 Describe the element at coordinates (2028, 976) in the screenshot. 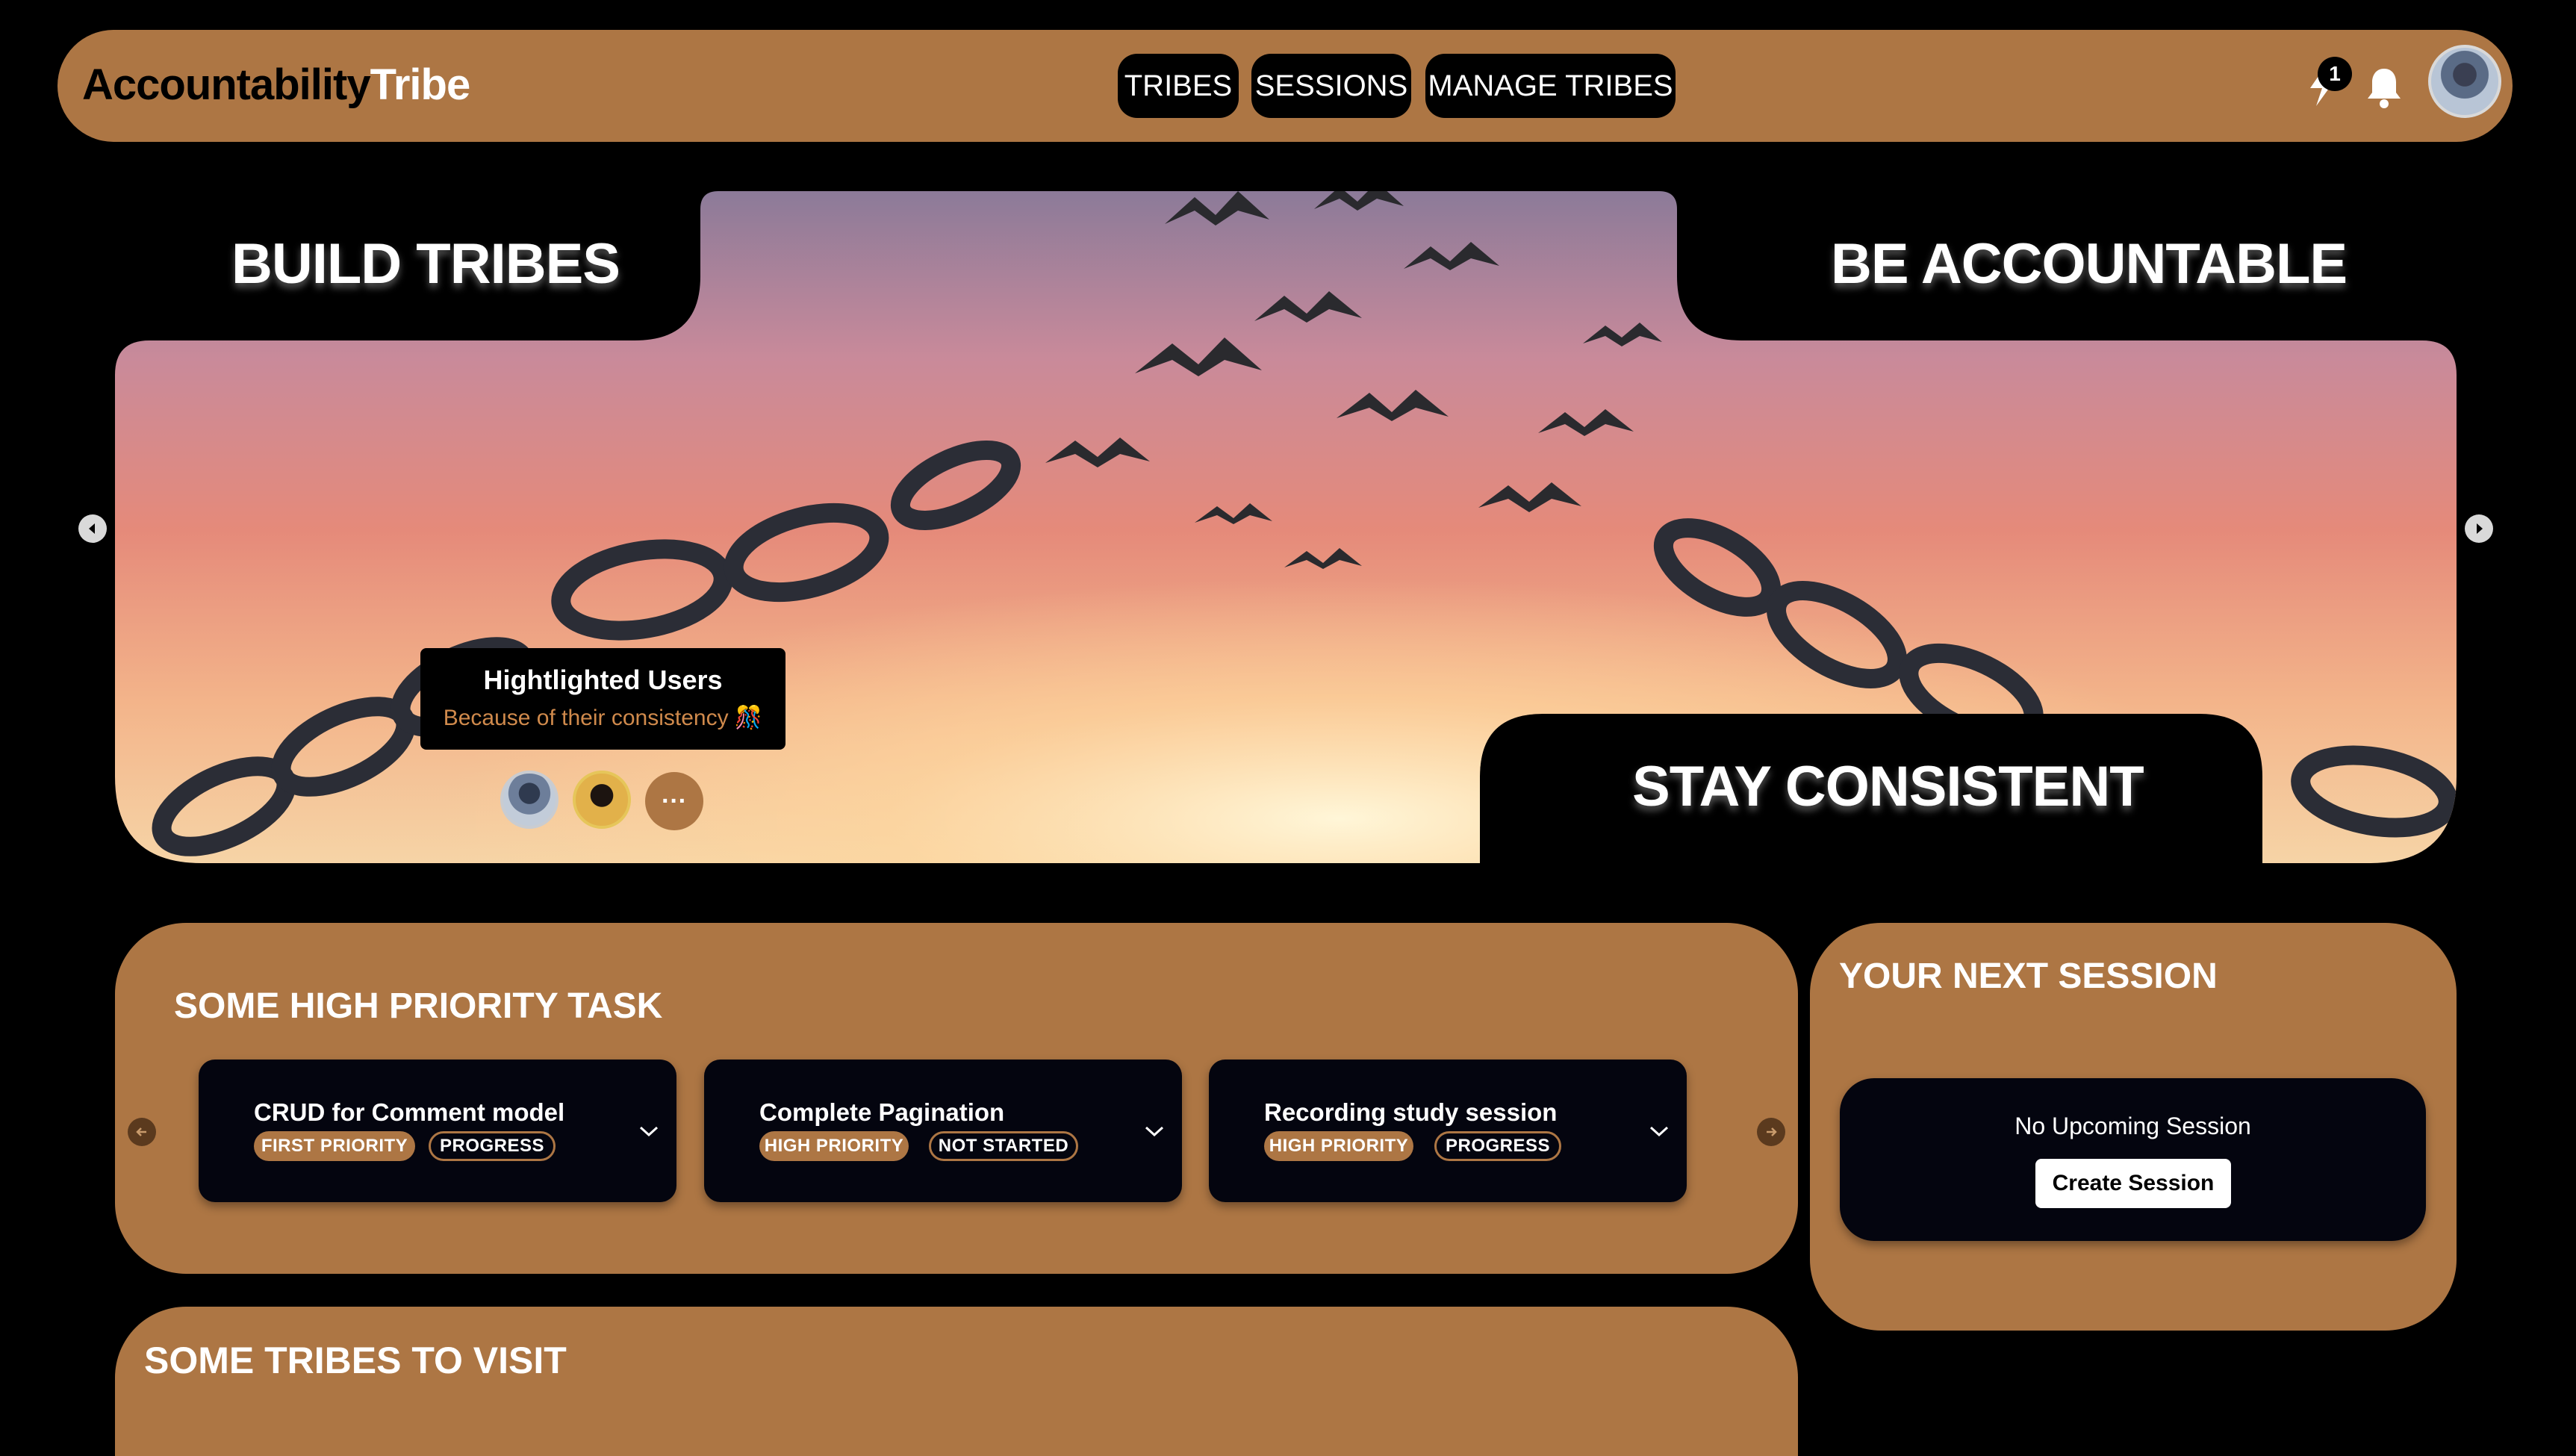

I see `next-session-title: YOUR NEXT SESSION` at that location.